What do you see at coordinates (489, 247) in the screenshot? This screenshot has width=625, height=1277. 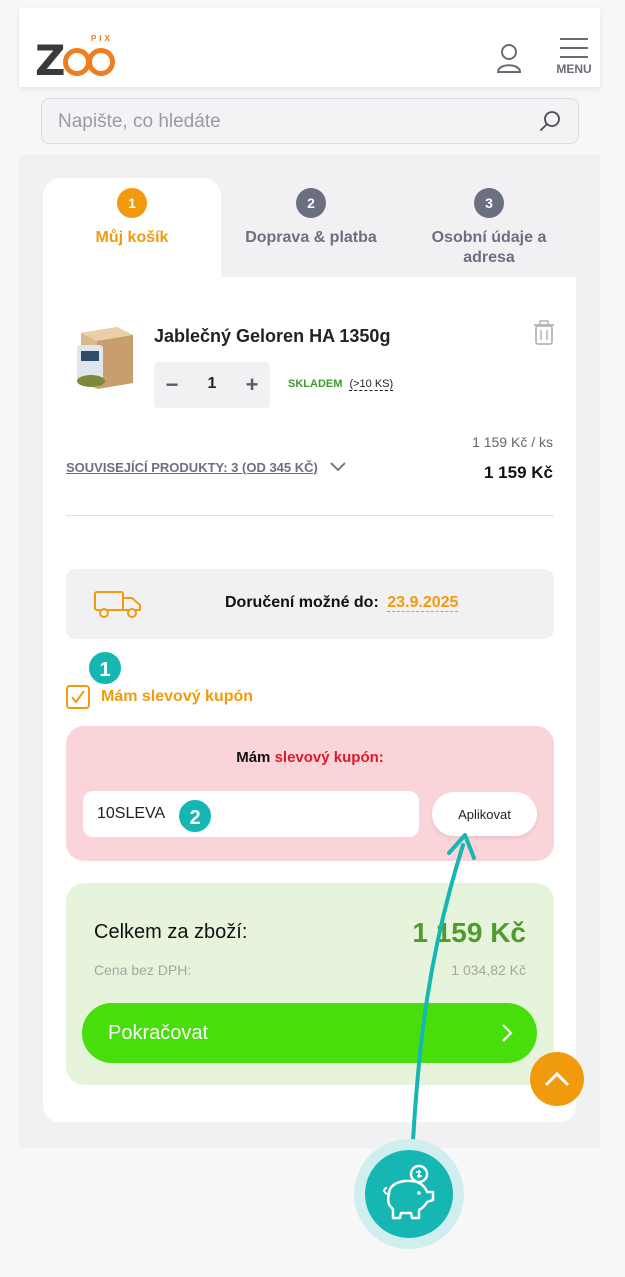 I see `step-label: Osobní údaje a adresa` at bounding box center [489, 247].